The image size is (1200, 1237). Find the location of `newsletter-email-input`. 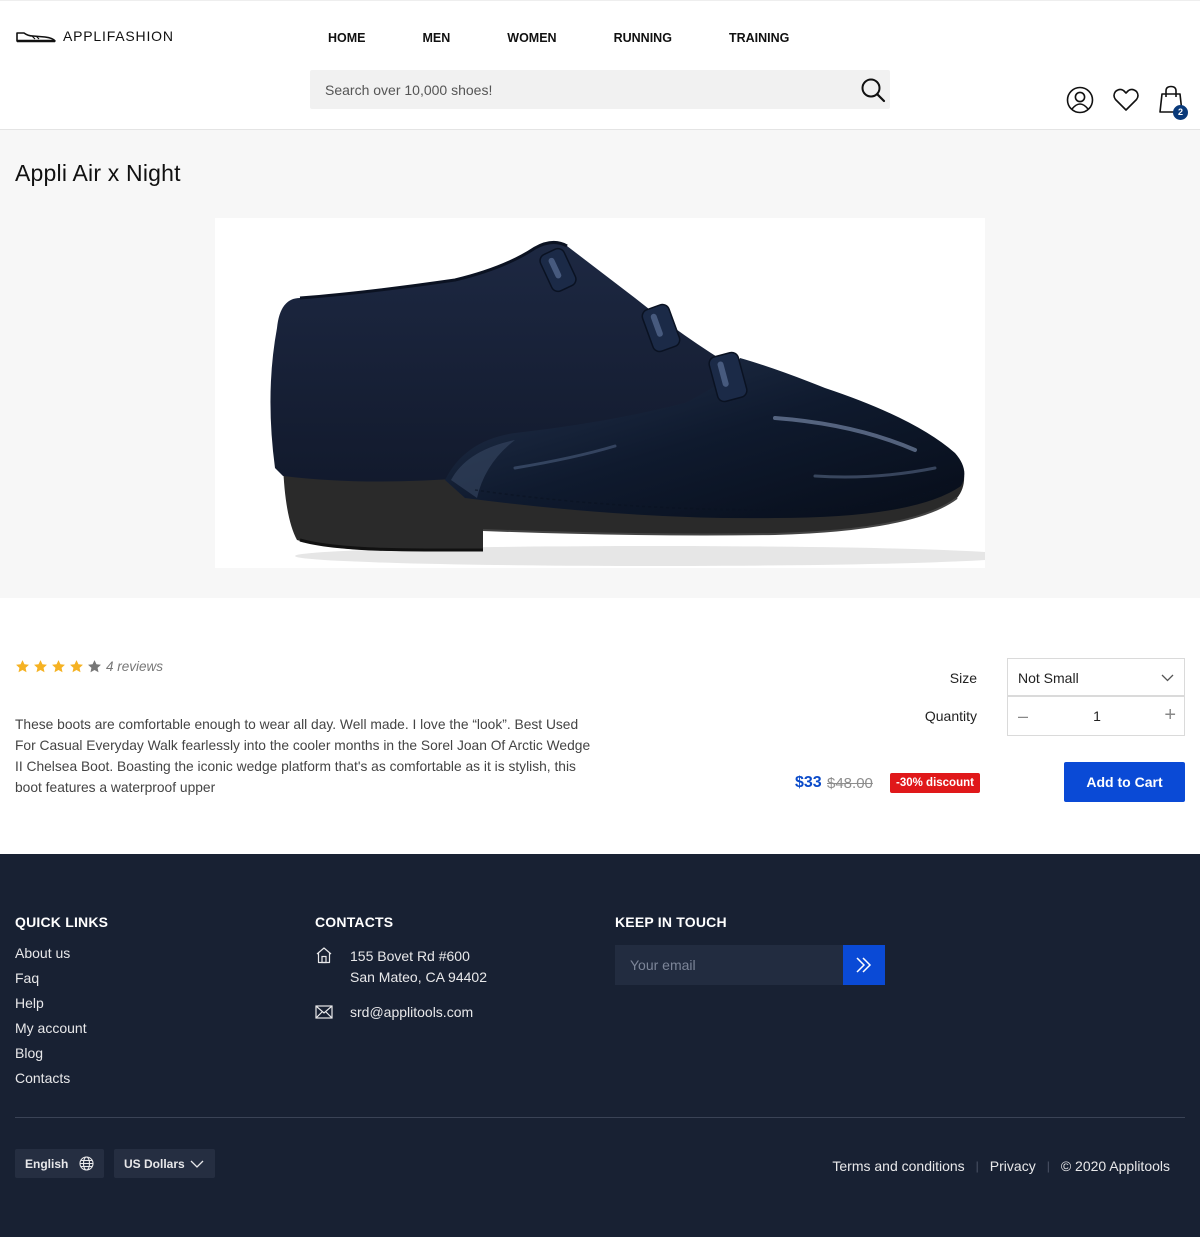

newsletter-email-input is located at coordinates (729, 965).